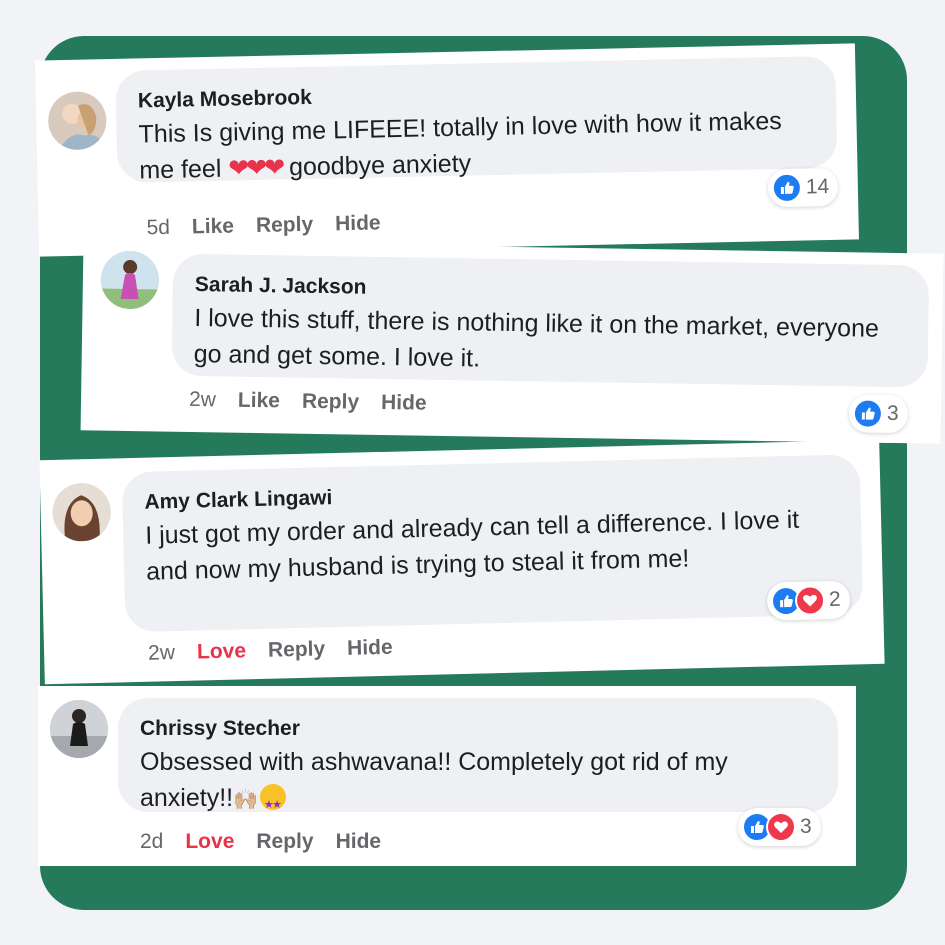  I want to click on comment-text-end: goodbye anxiety, so click(380, 165).